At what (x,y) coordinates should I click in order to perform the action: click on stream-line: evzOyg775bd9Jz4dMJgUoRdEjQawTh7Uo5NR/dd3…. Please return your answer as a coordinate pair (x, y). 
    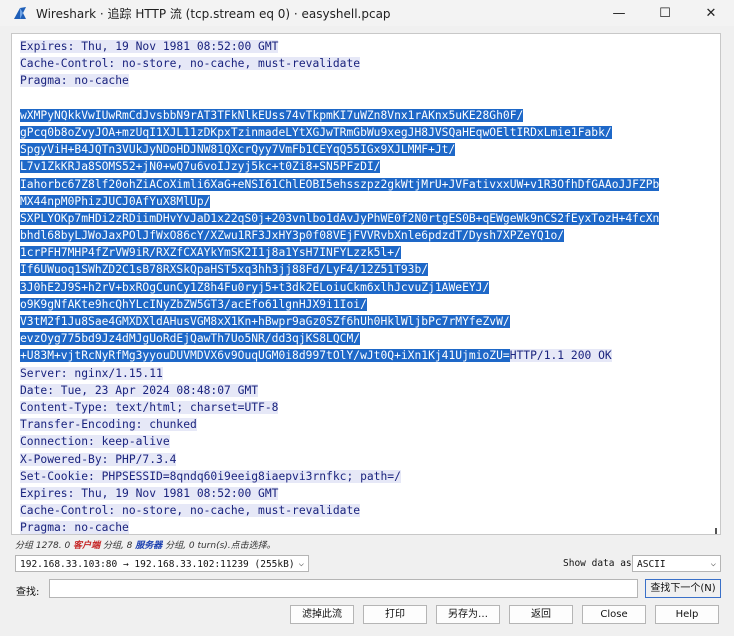
    Looking at the image, I should click on (364, 338).